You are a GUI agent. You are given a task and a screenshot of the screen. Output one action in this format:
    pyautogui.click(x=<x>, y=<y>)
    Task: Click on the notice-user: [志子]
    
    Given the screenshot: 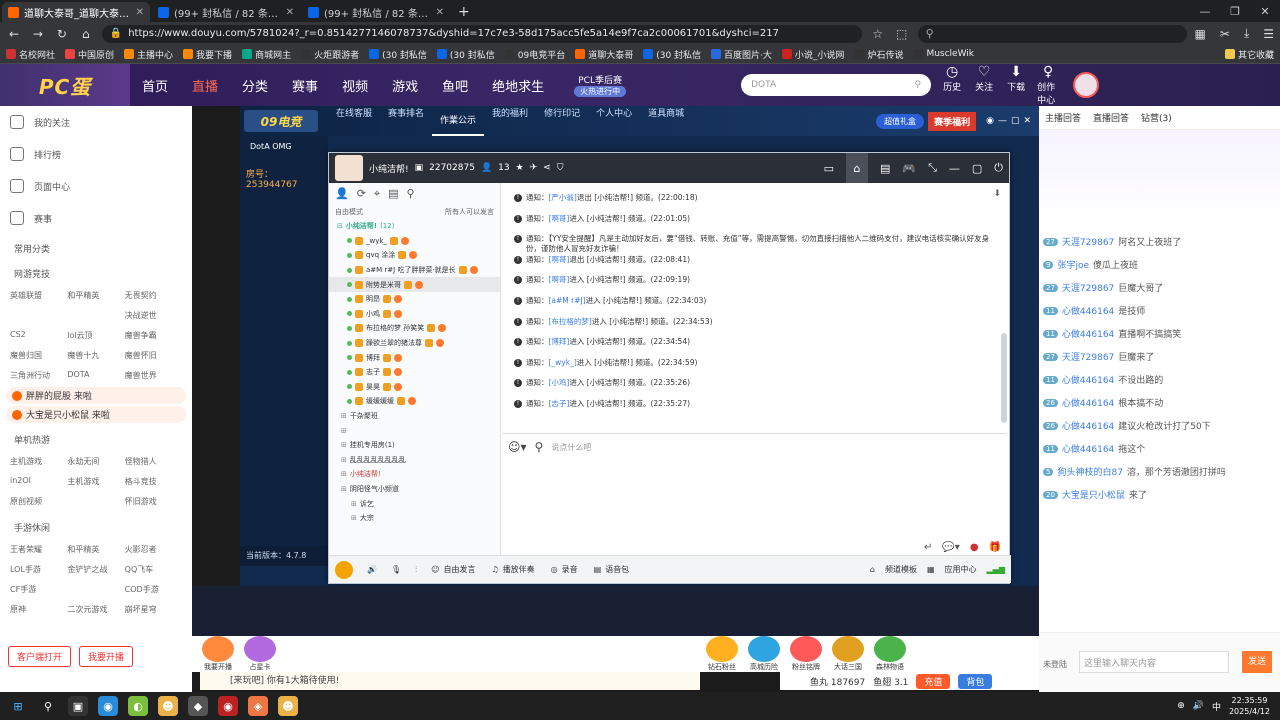 What is the action you would take?
    pyautogui.click(x=559, y=403)
    